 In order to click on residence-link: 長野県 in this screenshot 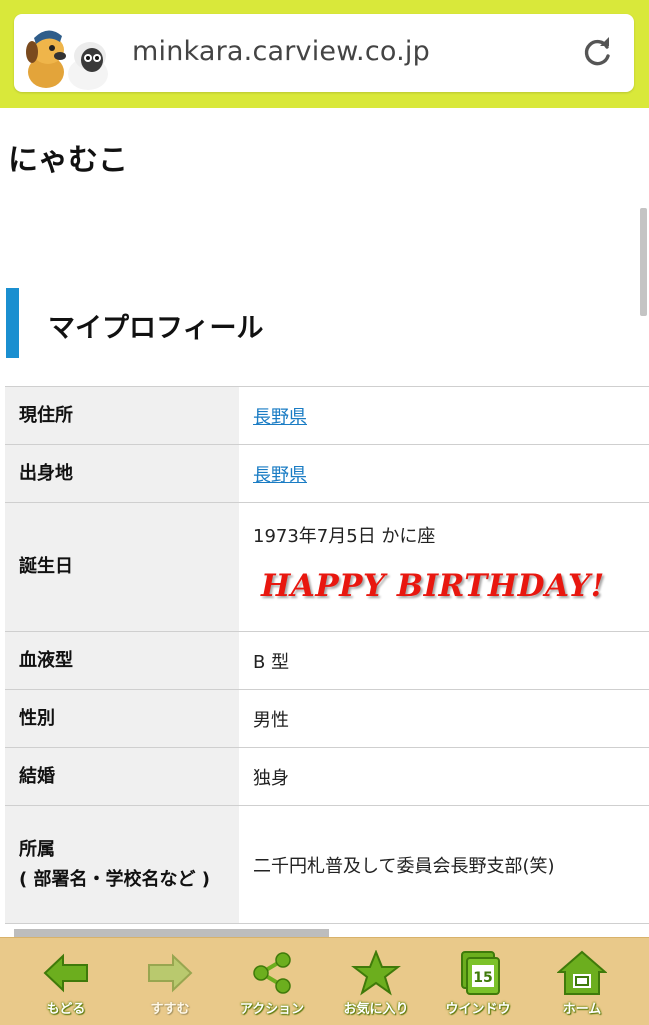, I will do `click(280, 417)`.